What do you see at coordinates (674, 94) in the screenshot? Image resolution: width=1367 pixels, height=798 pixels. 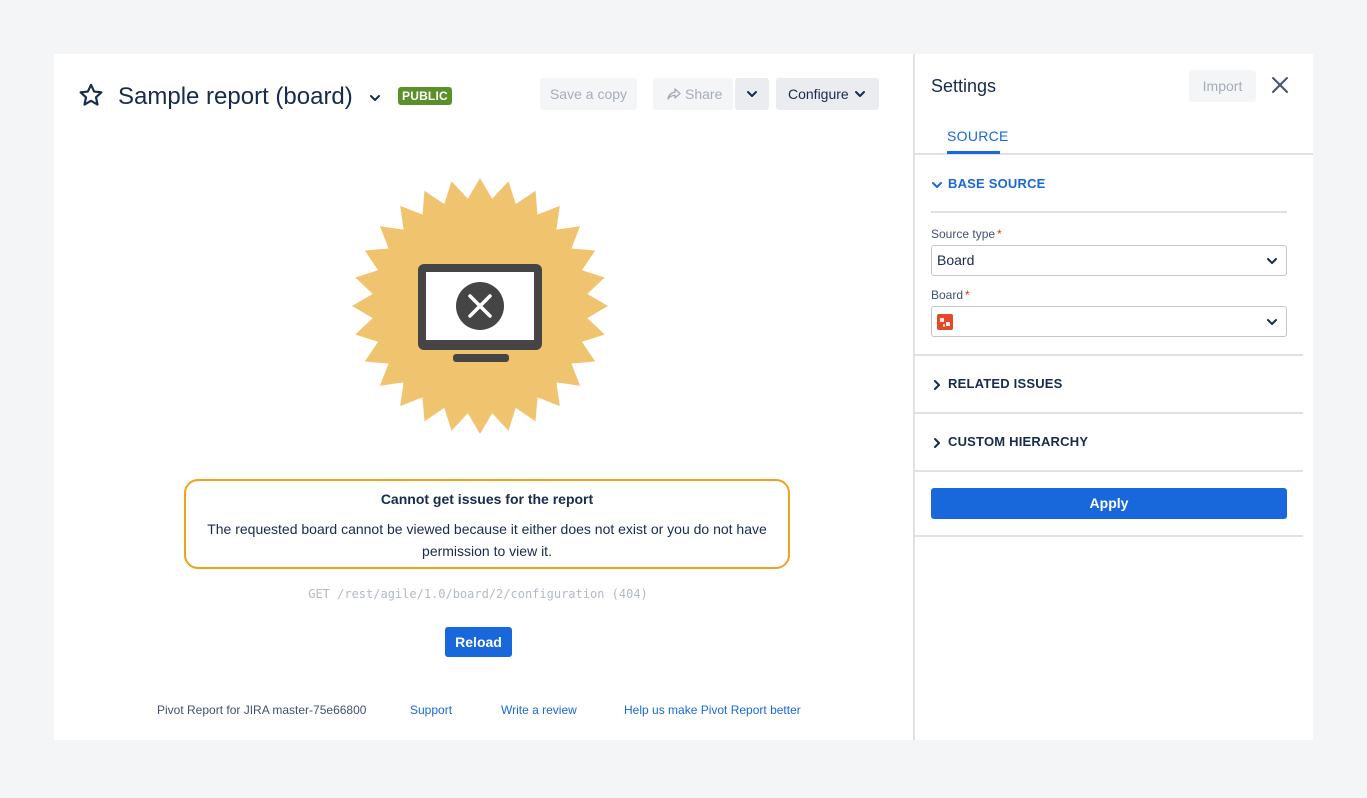 I see `share-icon` at bounding box center [674, 94].